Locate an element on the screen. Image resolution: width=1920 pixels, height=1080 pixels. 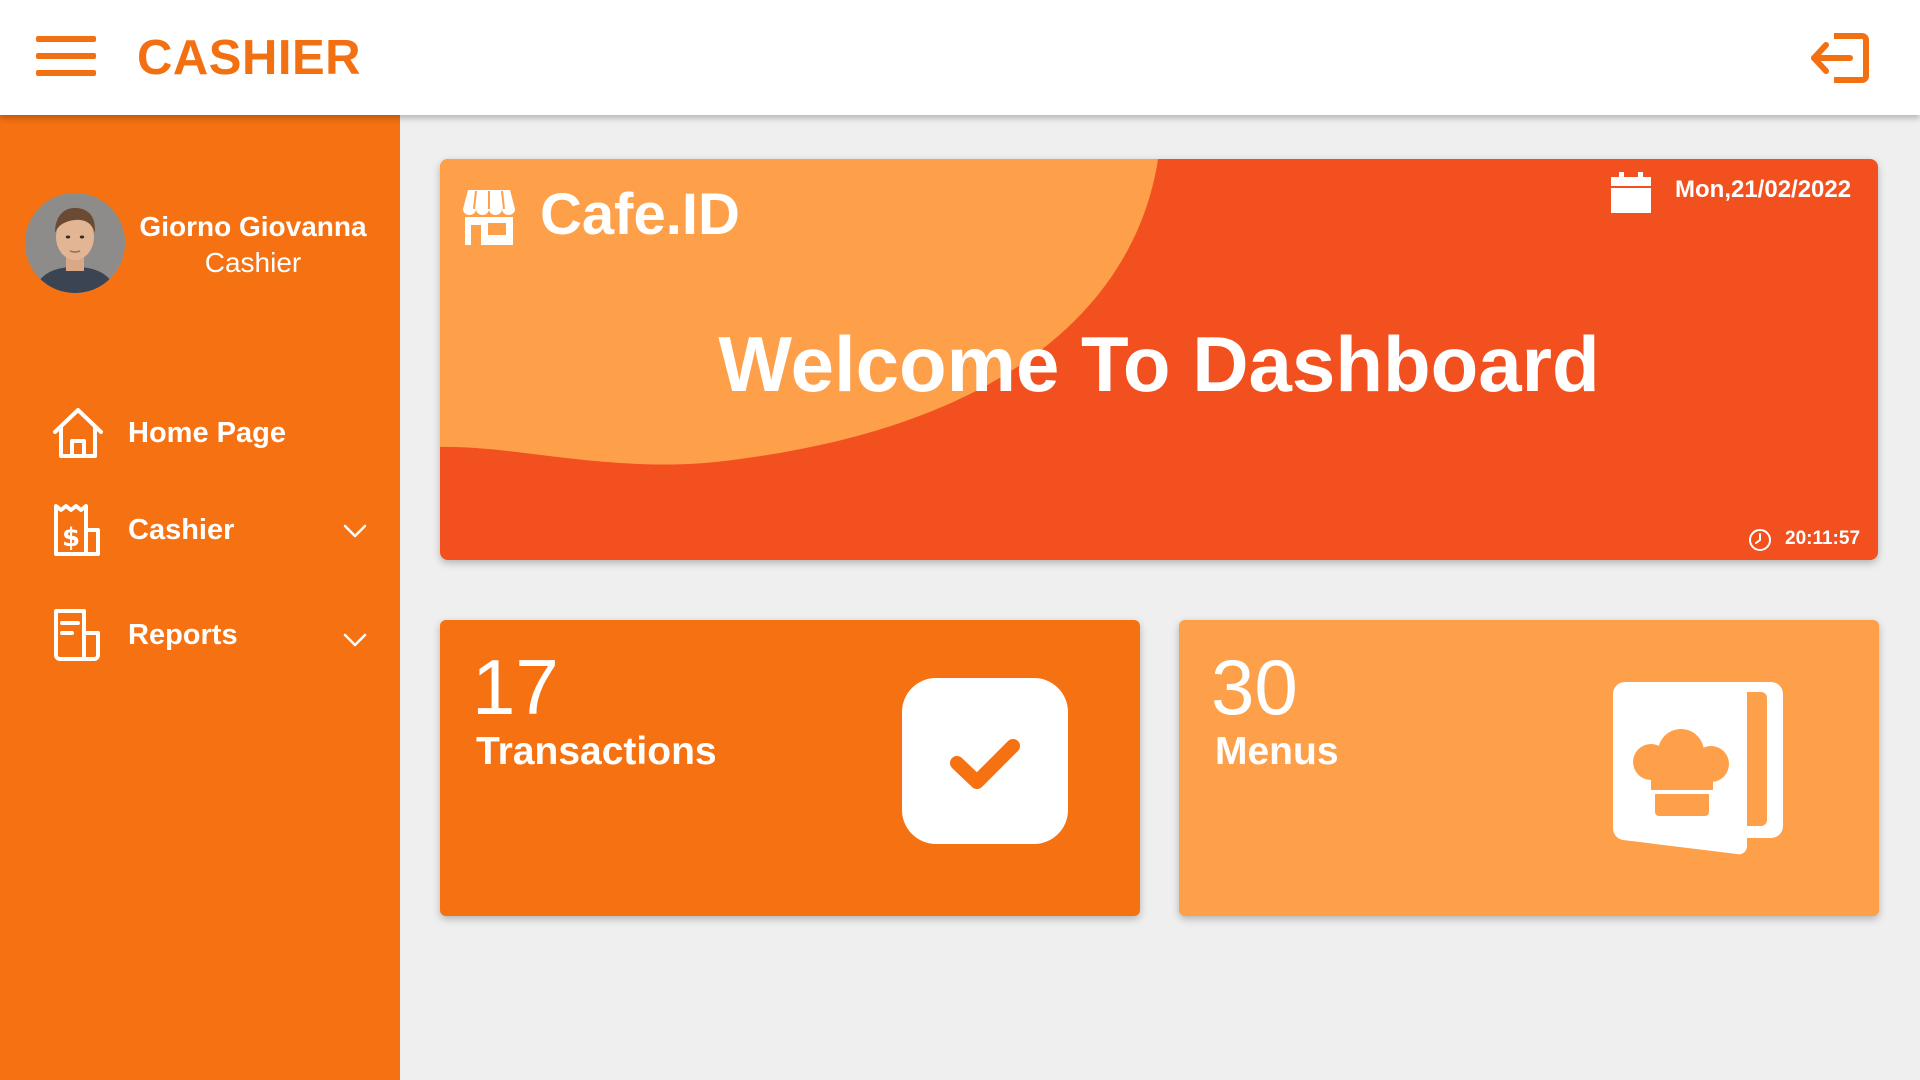
menus-count: 30 is located at coordinates (1254, 687).